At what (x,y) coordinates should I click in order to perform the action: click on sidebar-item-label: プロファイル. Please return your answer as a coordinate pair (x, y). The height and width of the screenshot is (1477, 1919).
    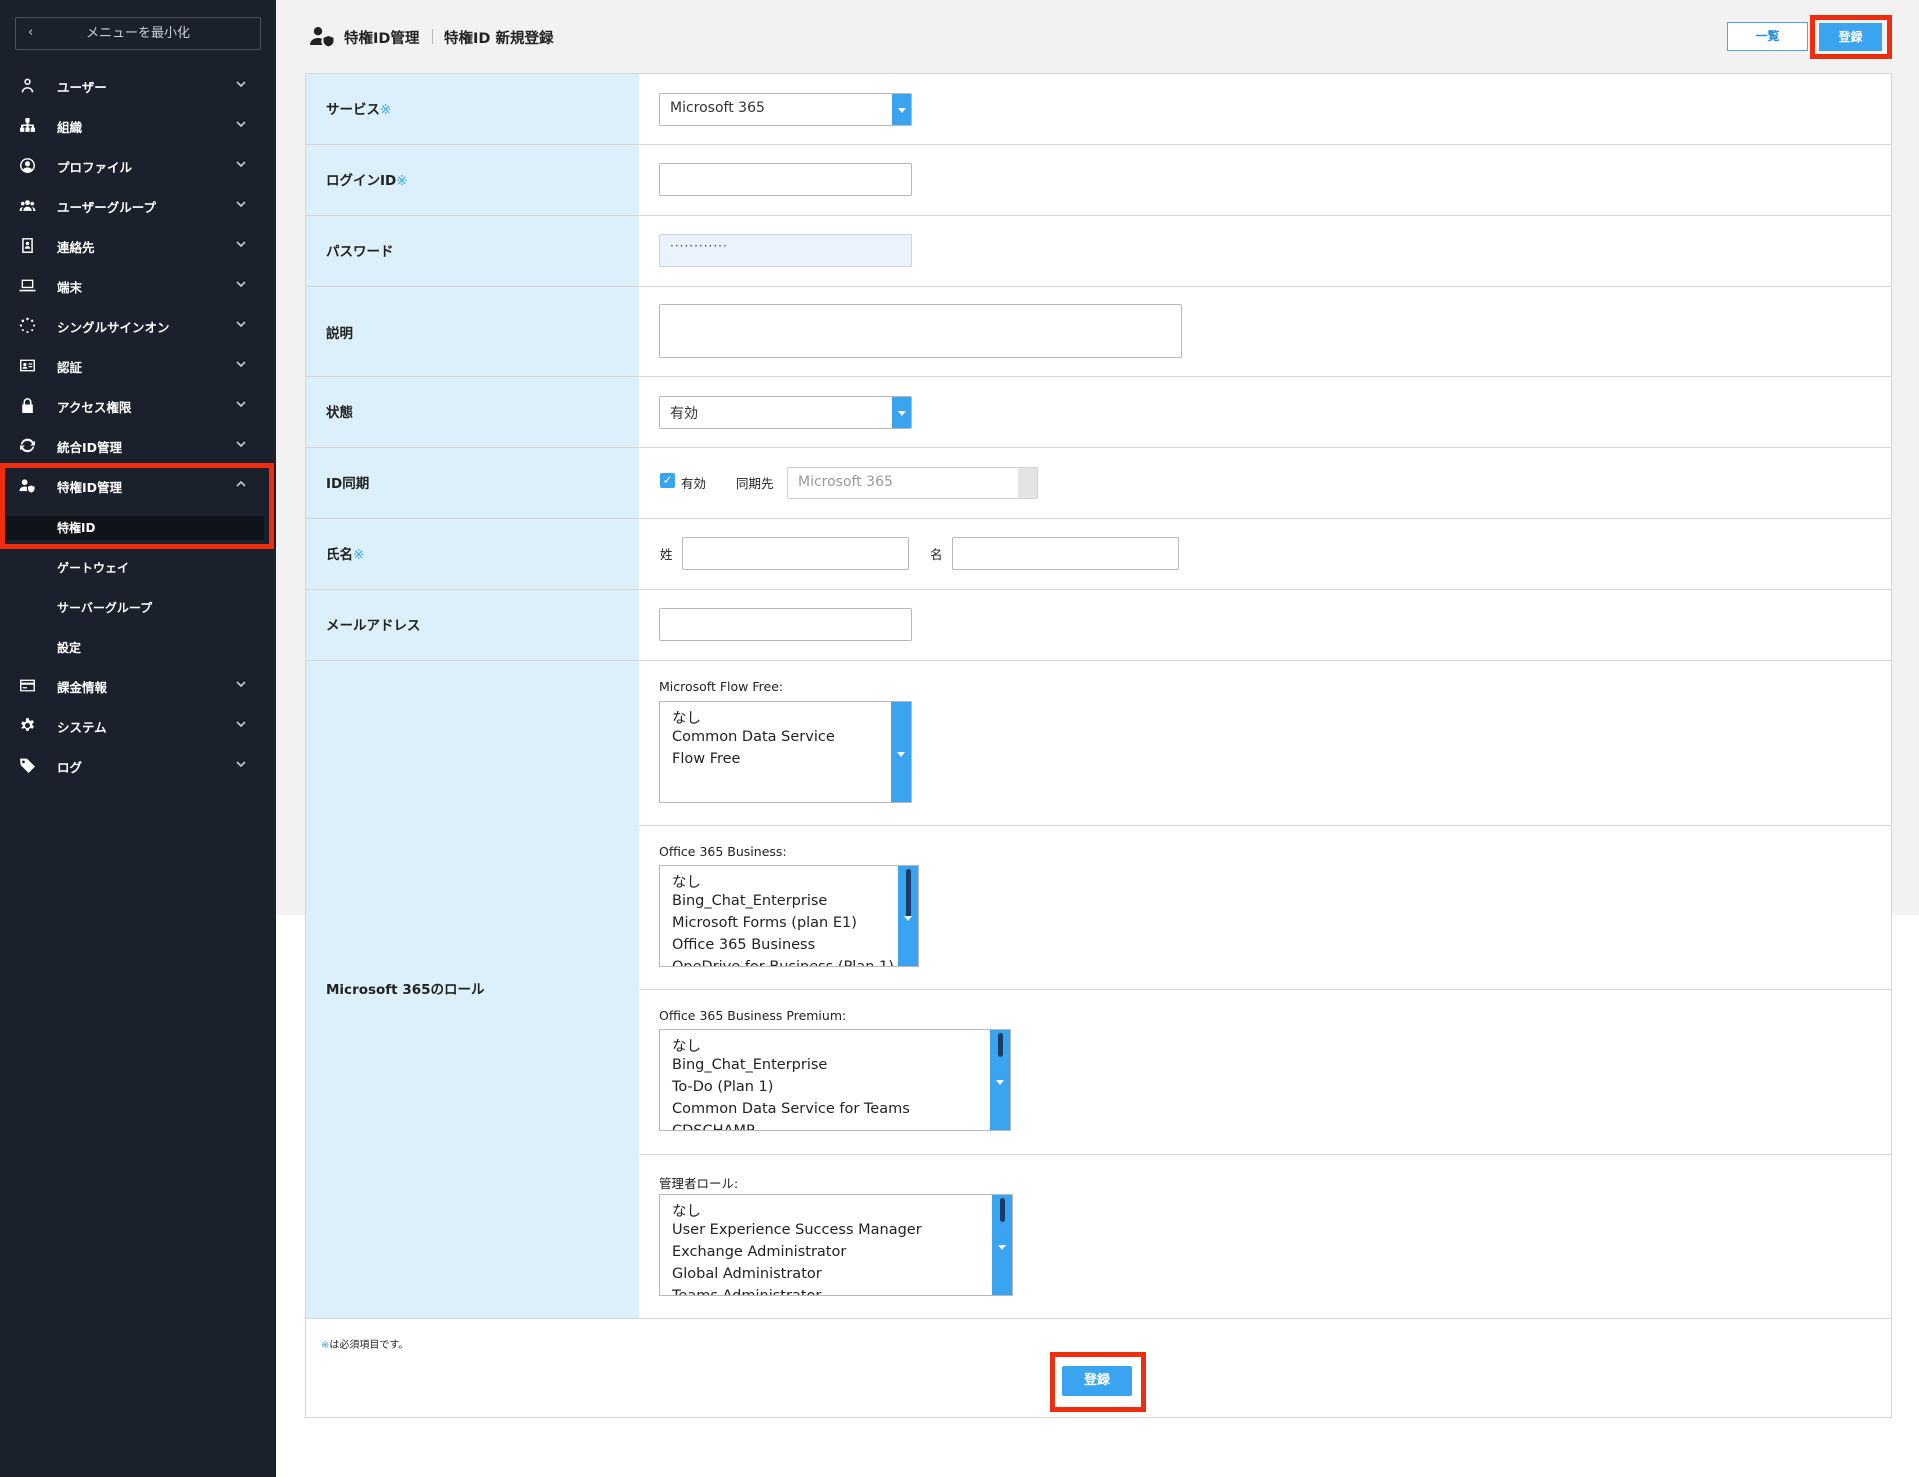
    Looking at the image, I should click on (95, 167).